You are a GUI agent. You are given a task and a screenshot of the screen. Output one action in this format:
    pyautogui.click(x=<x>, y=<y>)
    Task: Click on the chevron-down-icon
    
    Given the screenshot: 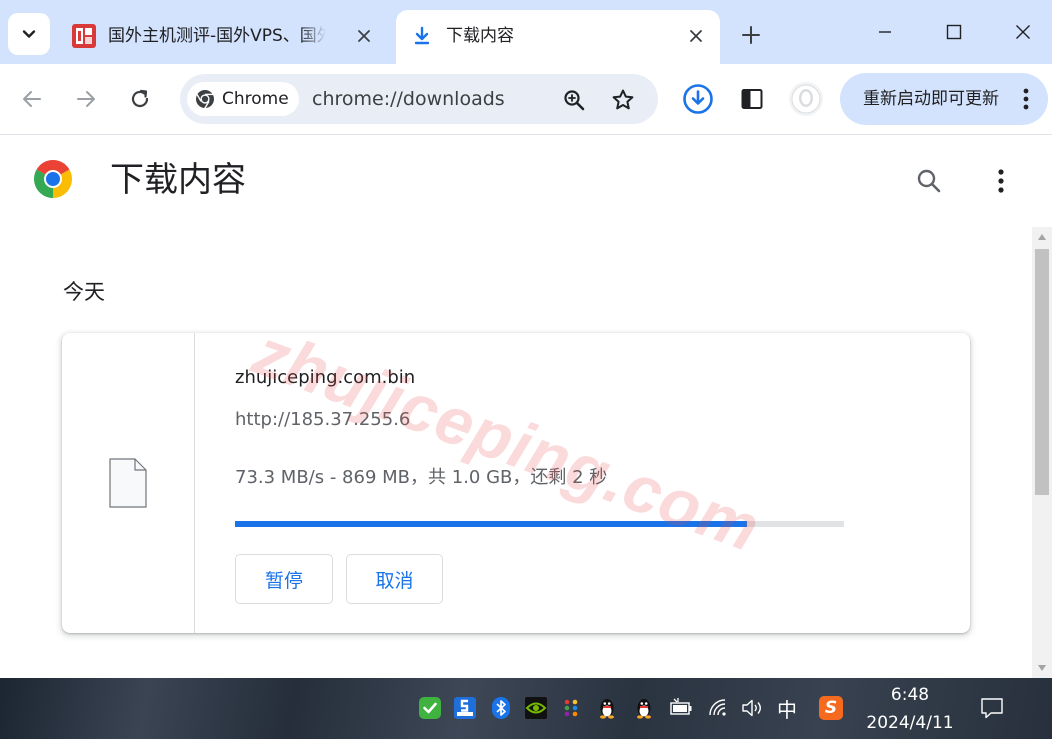 What is the action you would take?
    pyautogui.click(x=29, y=34)
    